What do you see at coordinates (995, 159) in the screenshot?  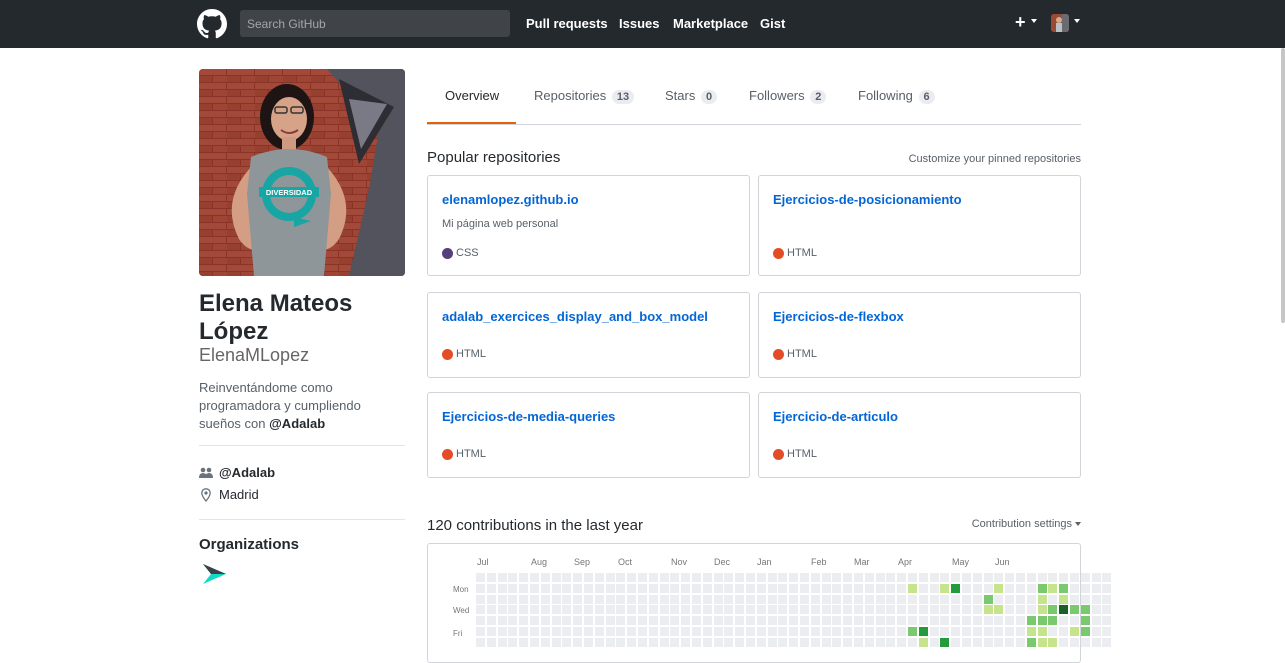 I see `customize-pinned-link: Customize your pinned repositories` at bounding box center [995, 159].